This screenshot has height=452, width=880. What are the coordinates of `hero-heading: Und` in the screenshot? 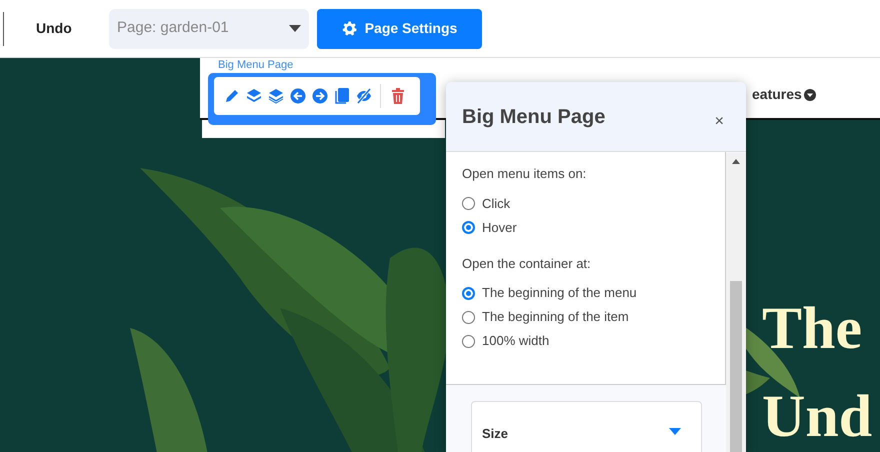 It's located at (817, 416).